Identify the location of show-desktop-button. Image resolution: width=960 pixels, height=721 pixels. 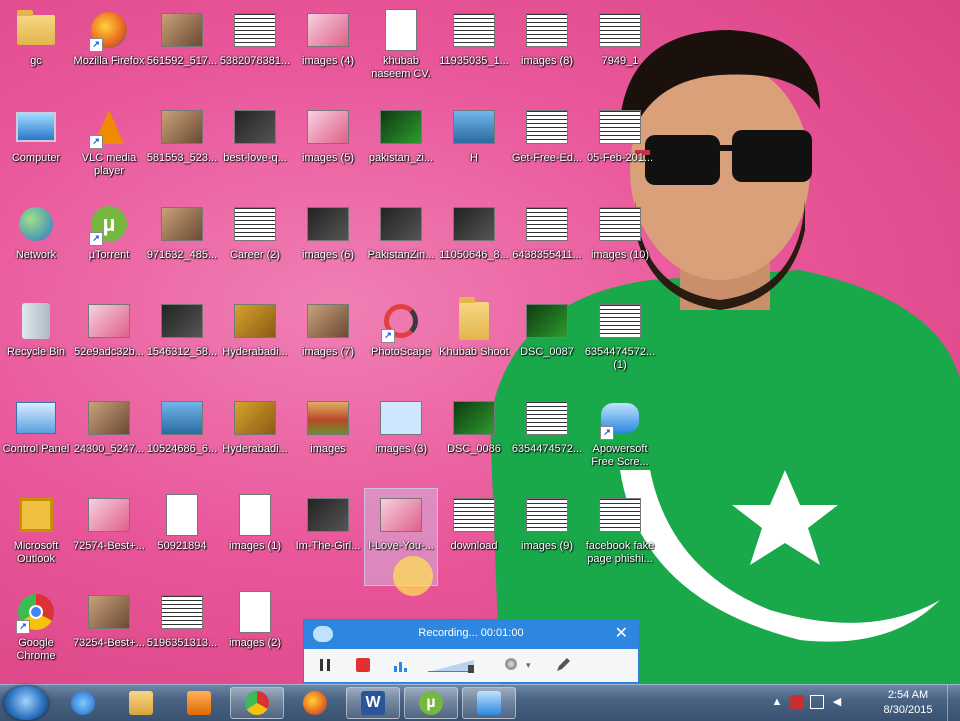
(953, 703).